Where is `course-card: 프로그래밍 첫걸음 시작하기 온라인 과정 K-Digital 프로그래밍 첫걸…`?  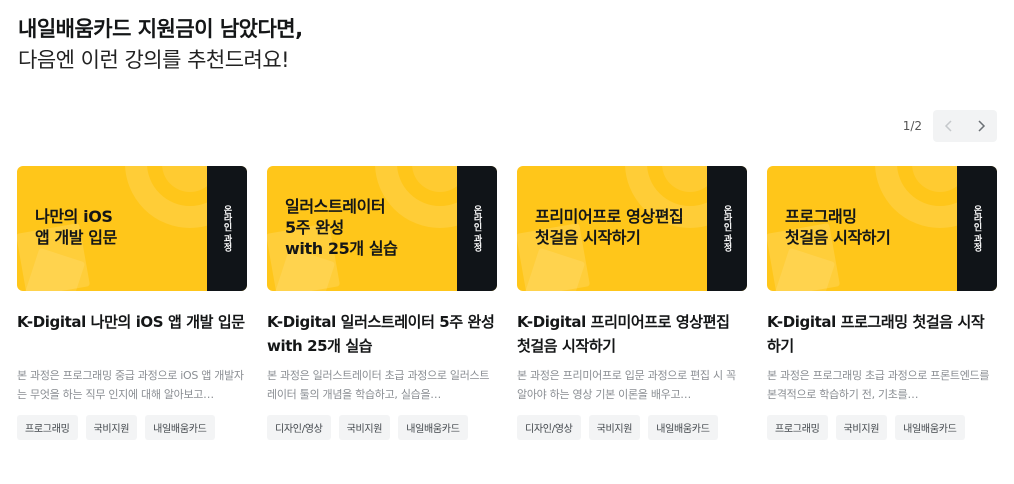 course-card: 프로그래밍 첫걸음 시작하기 온라인 과정 K-Digital 프로그래밍 첫걸… is located at coordinates (882, 303).